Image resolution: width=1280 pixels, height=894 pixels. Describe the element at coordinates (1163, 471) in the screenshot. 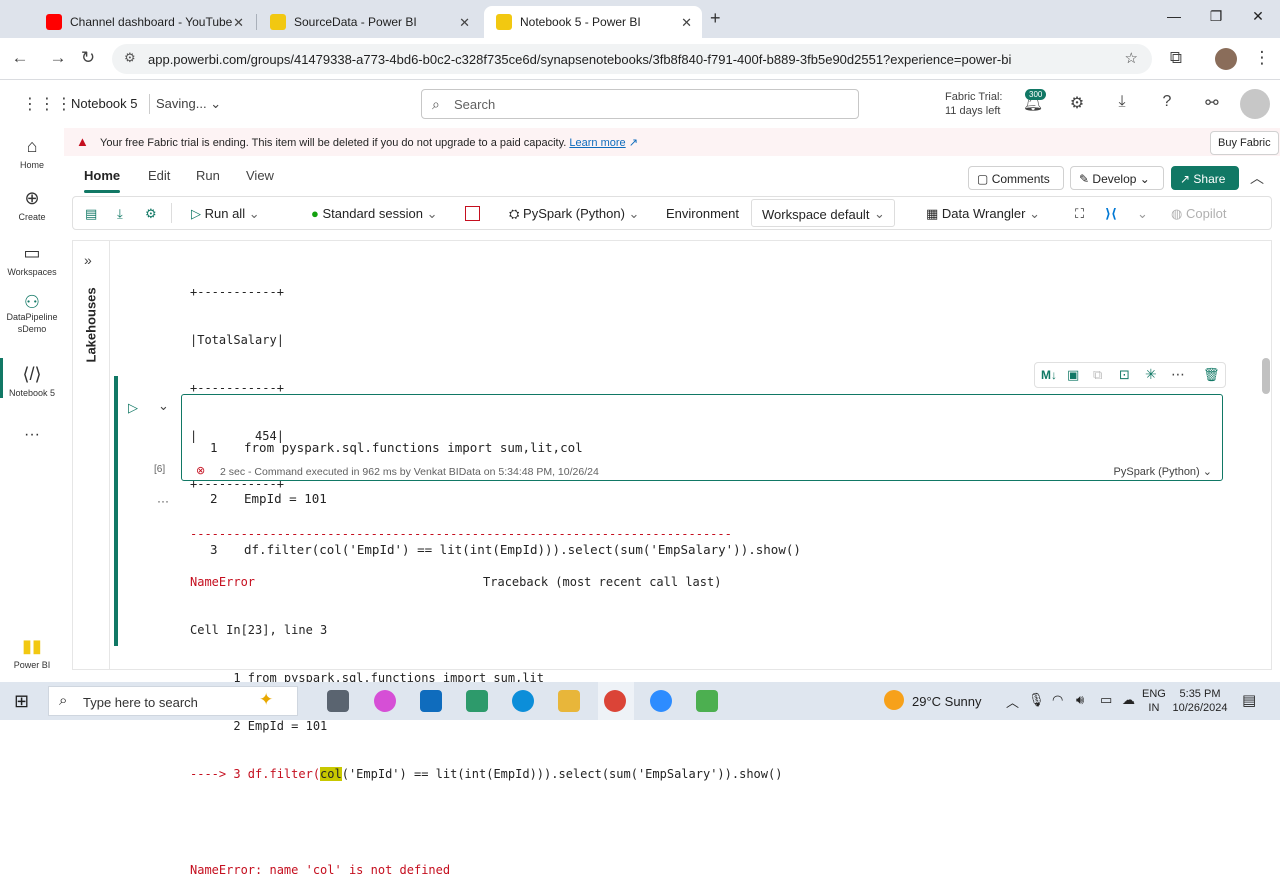

I see `cell-language-selector: PySpark (Python) ⌄` at that location.